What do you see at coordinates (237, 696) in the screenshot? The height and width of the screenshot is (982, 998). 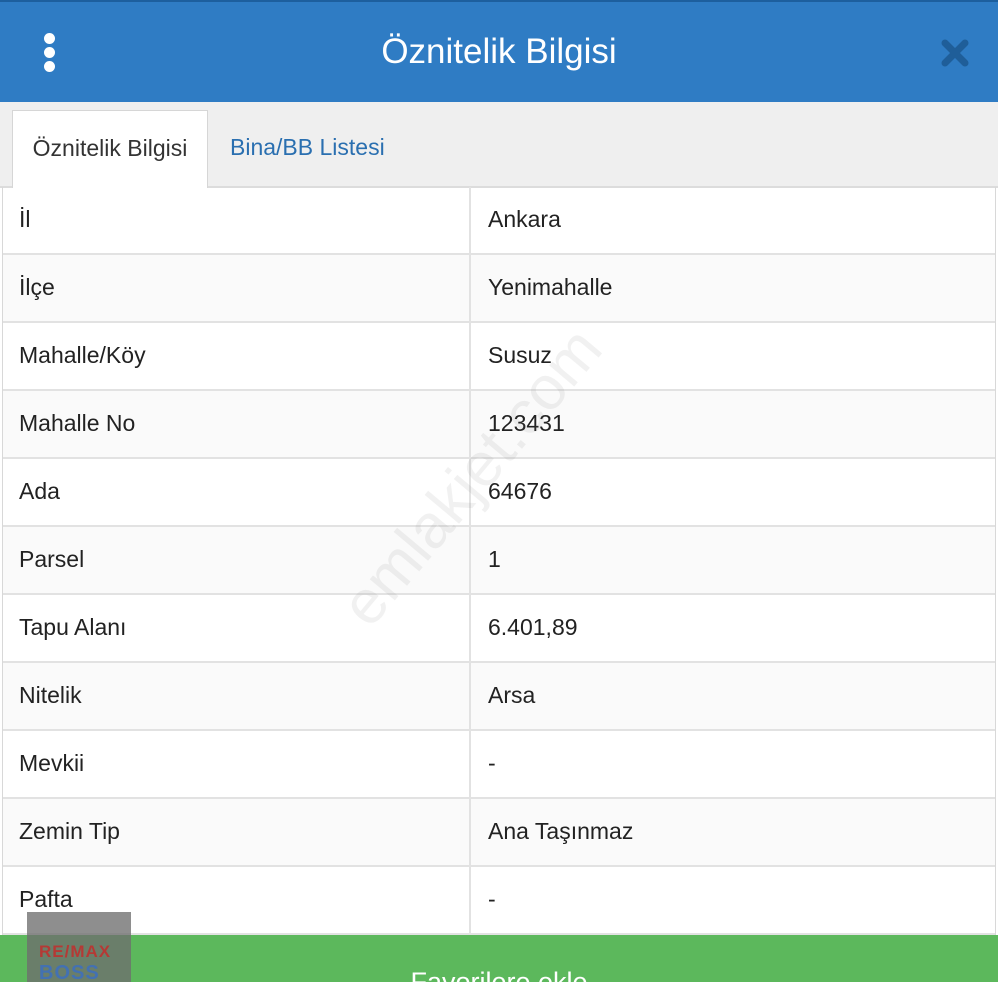 I see `row-label: Nitelik` at bounding box center [237, 696].